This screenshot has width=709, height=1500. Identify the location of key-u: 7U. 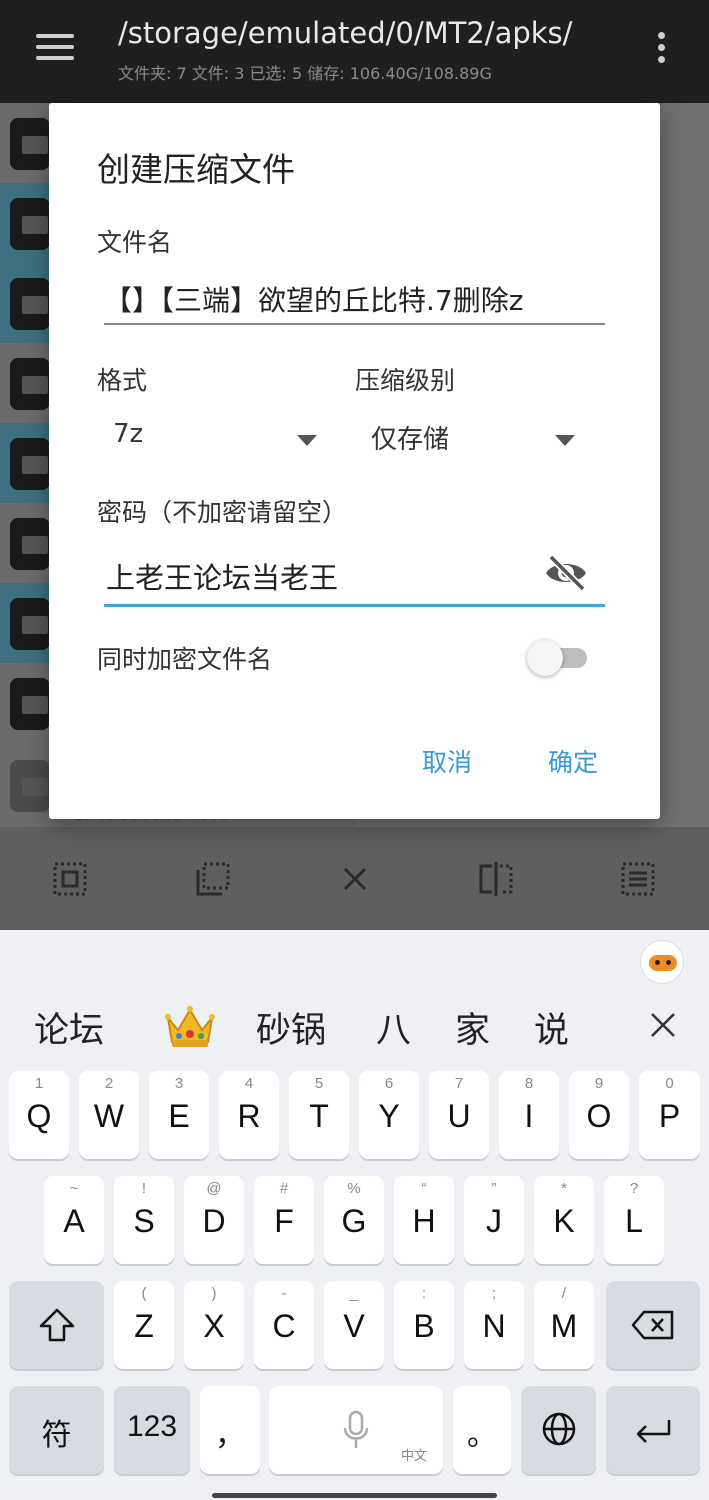
(459, 1115).